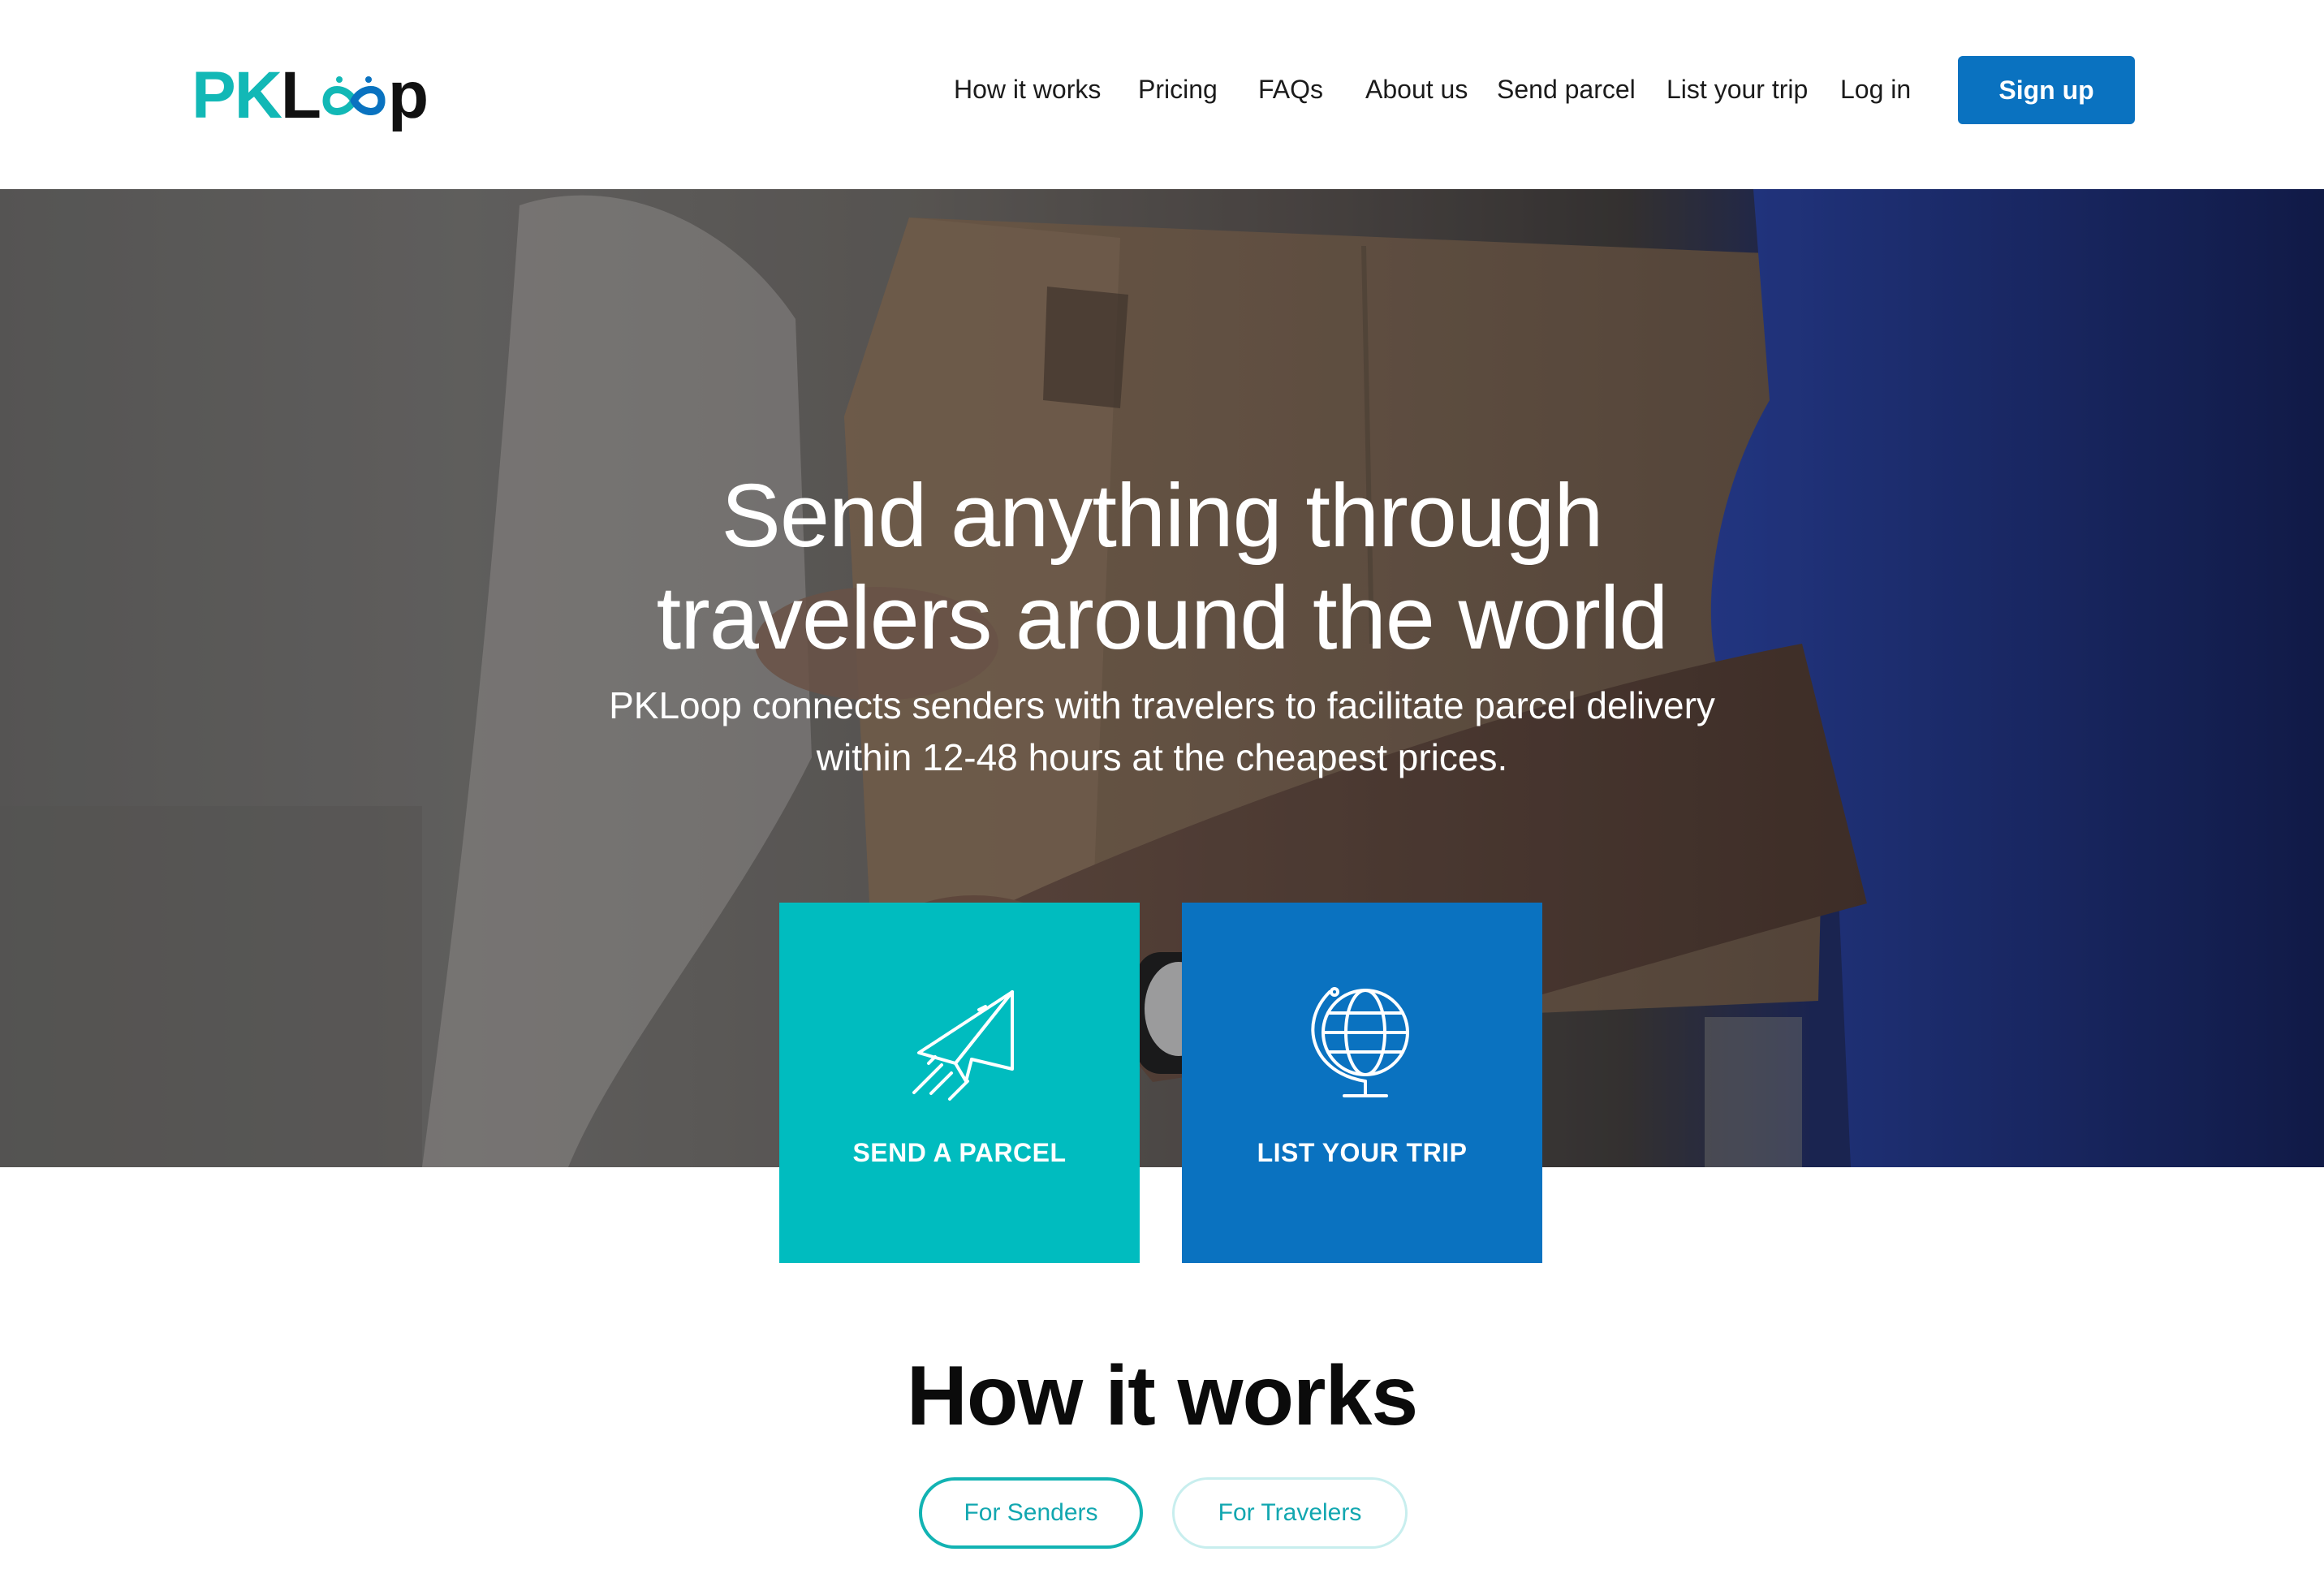 The image size is (2324, 1582). I want to click on nav-log-in: Log in, so click(1875, 89).